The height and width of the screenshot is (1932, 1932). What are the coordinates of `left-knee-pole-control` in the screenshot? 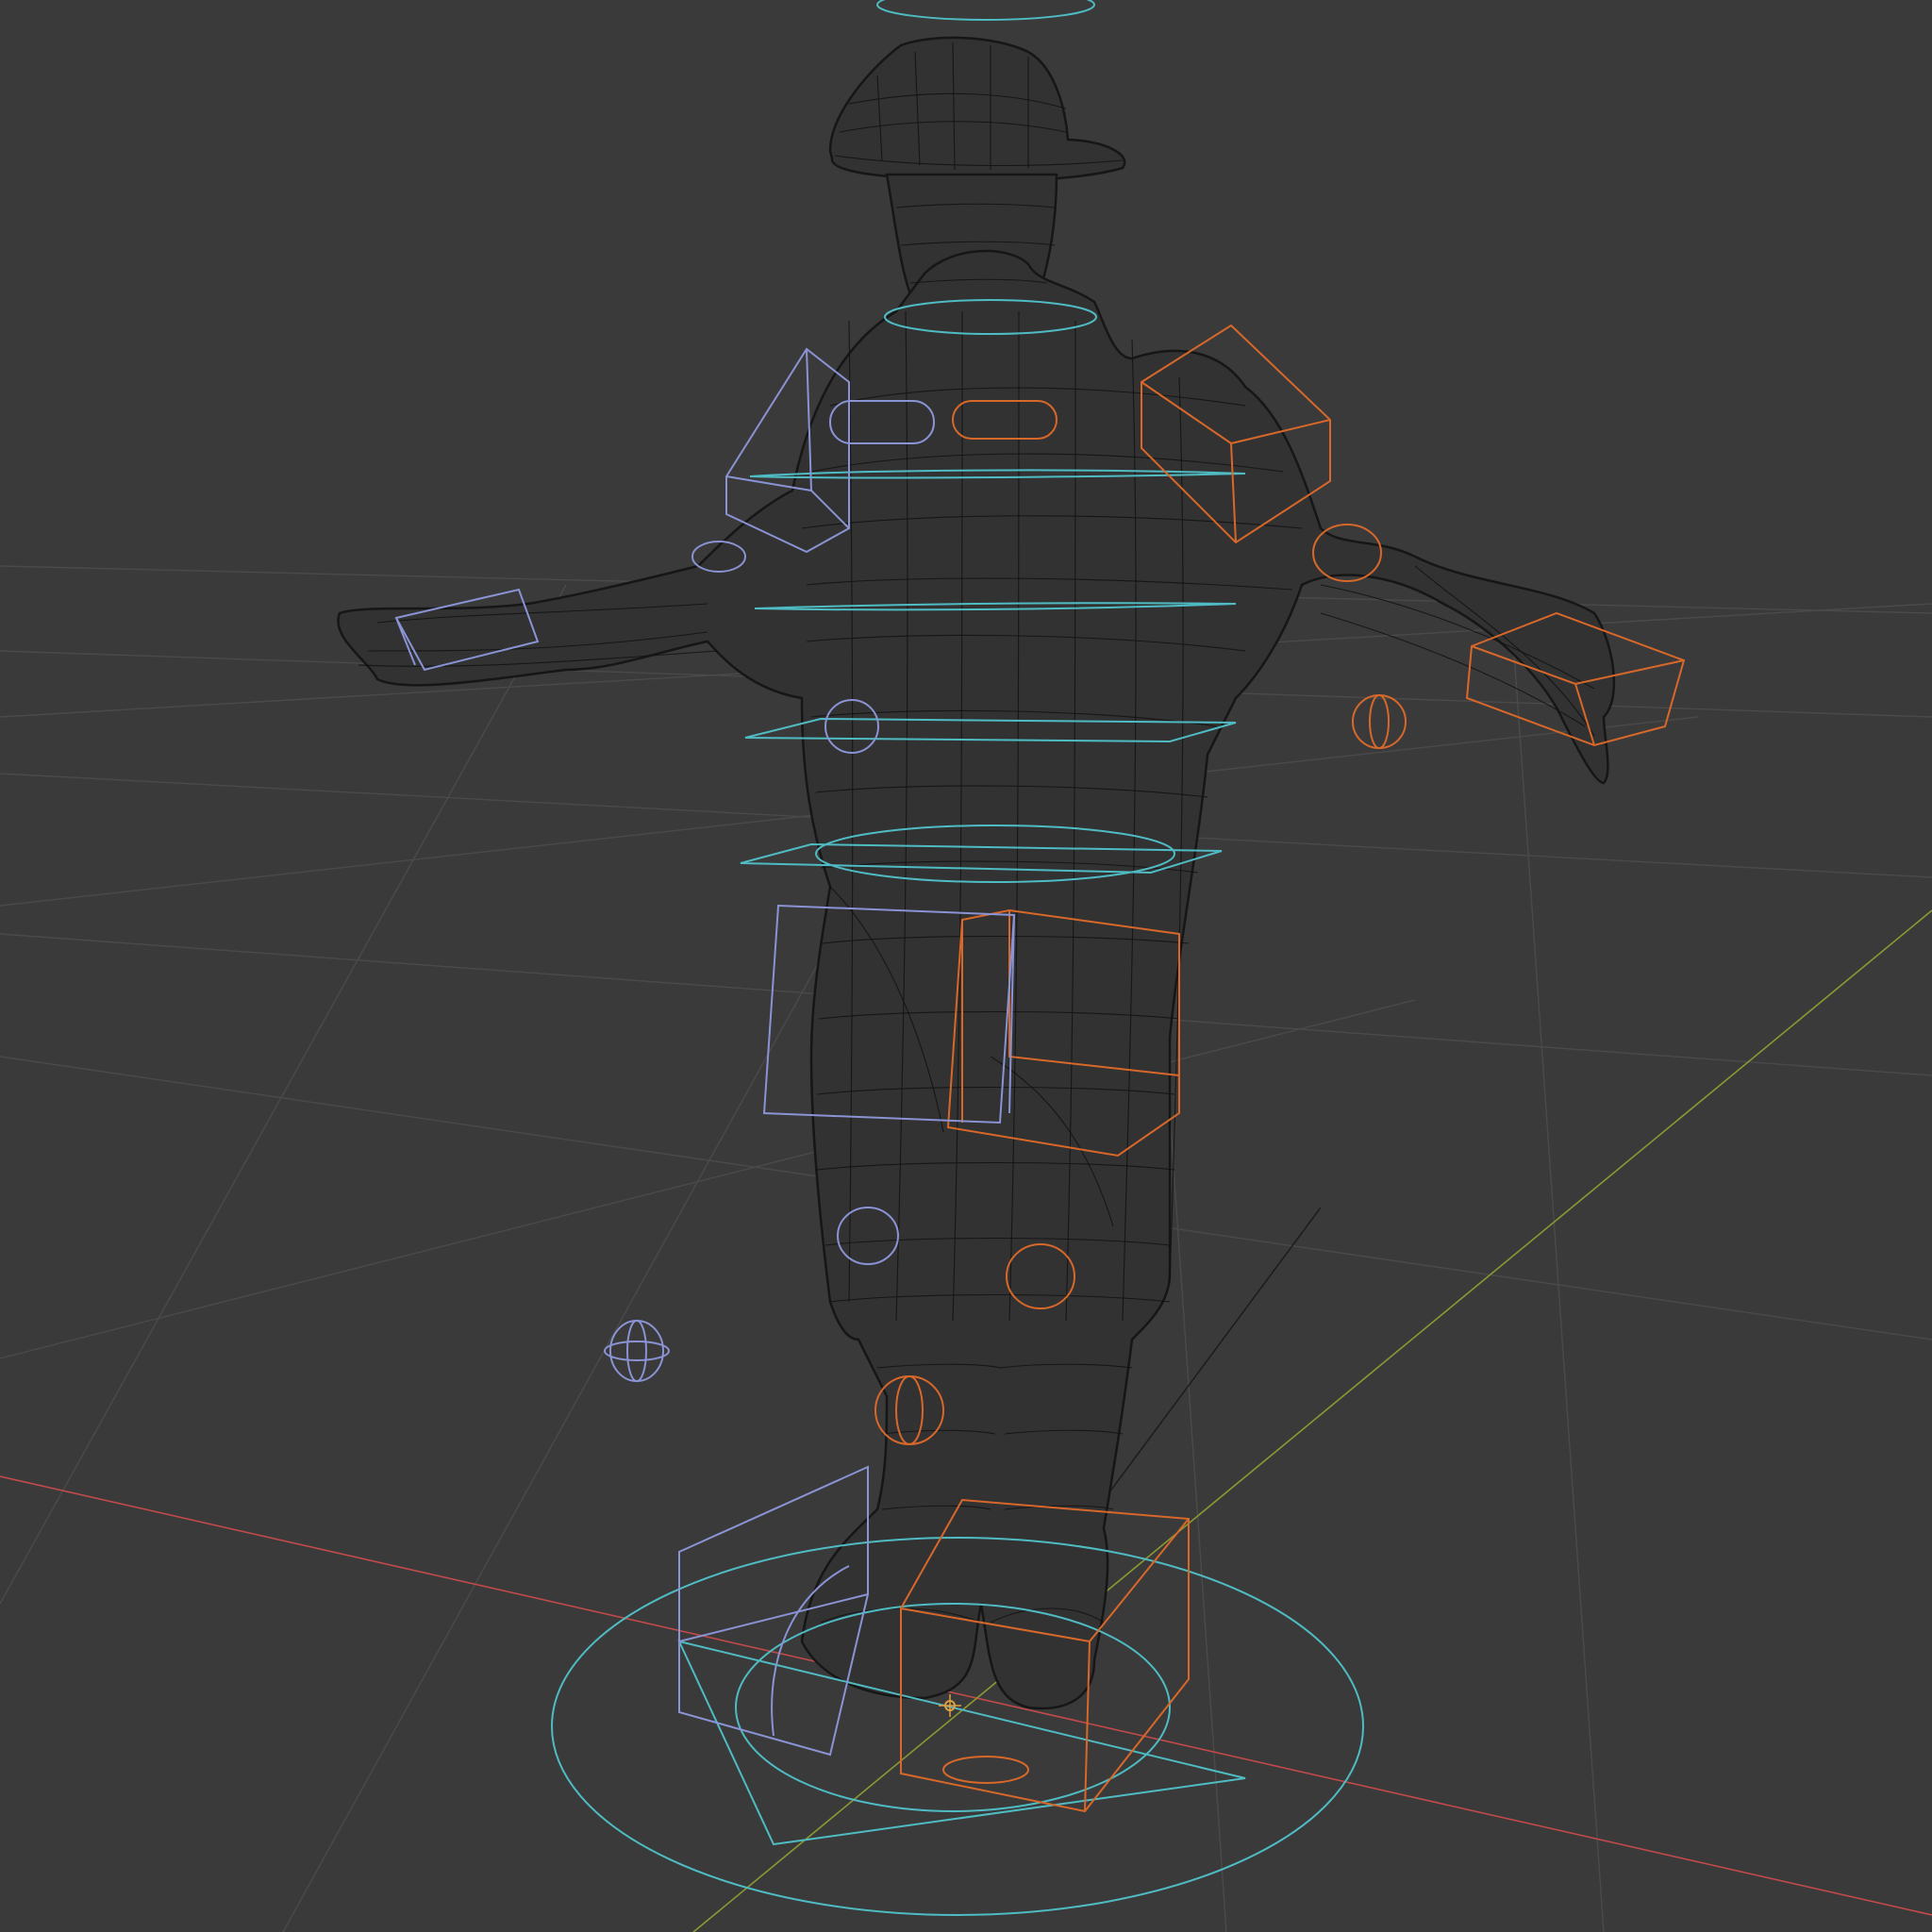 It's located at (637, 1351).